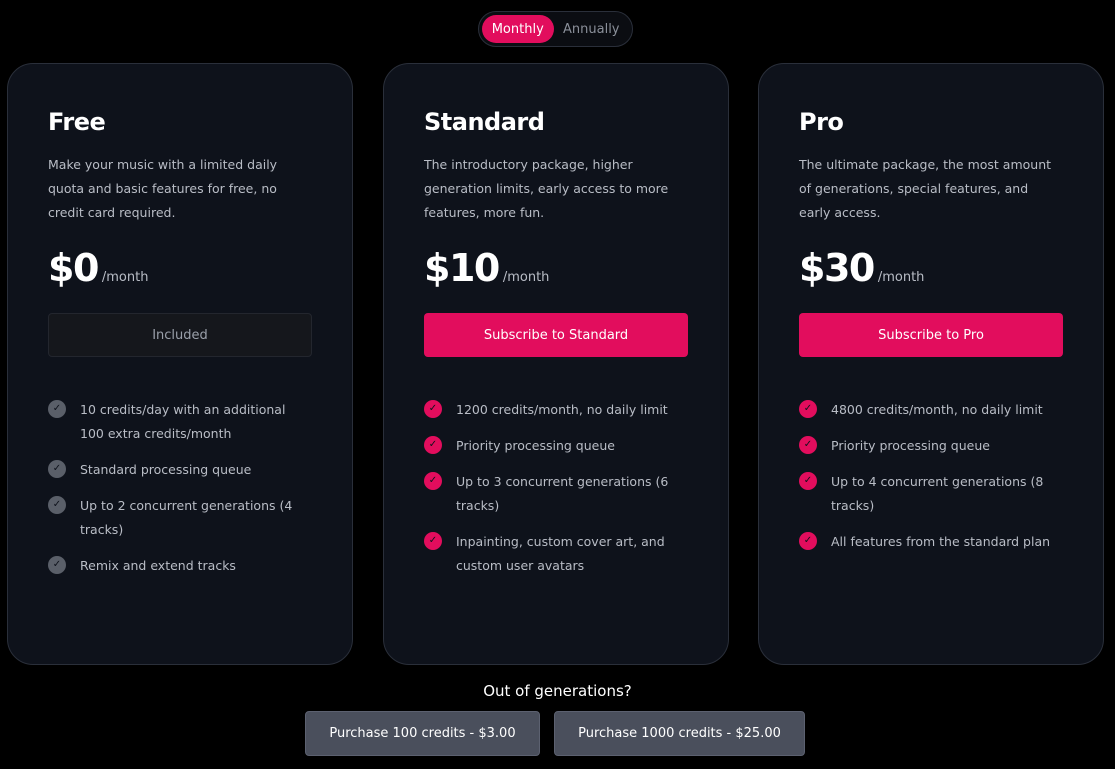  Describe the element at coordinates (937, 409) in the screenshot. I see `feature-text: 4800 credits/month, no daily limit` at that location.